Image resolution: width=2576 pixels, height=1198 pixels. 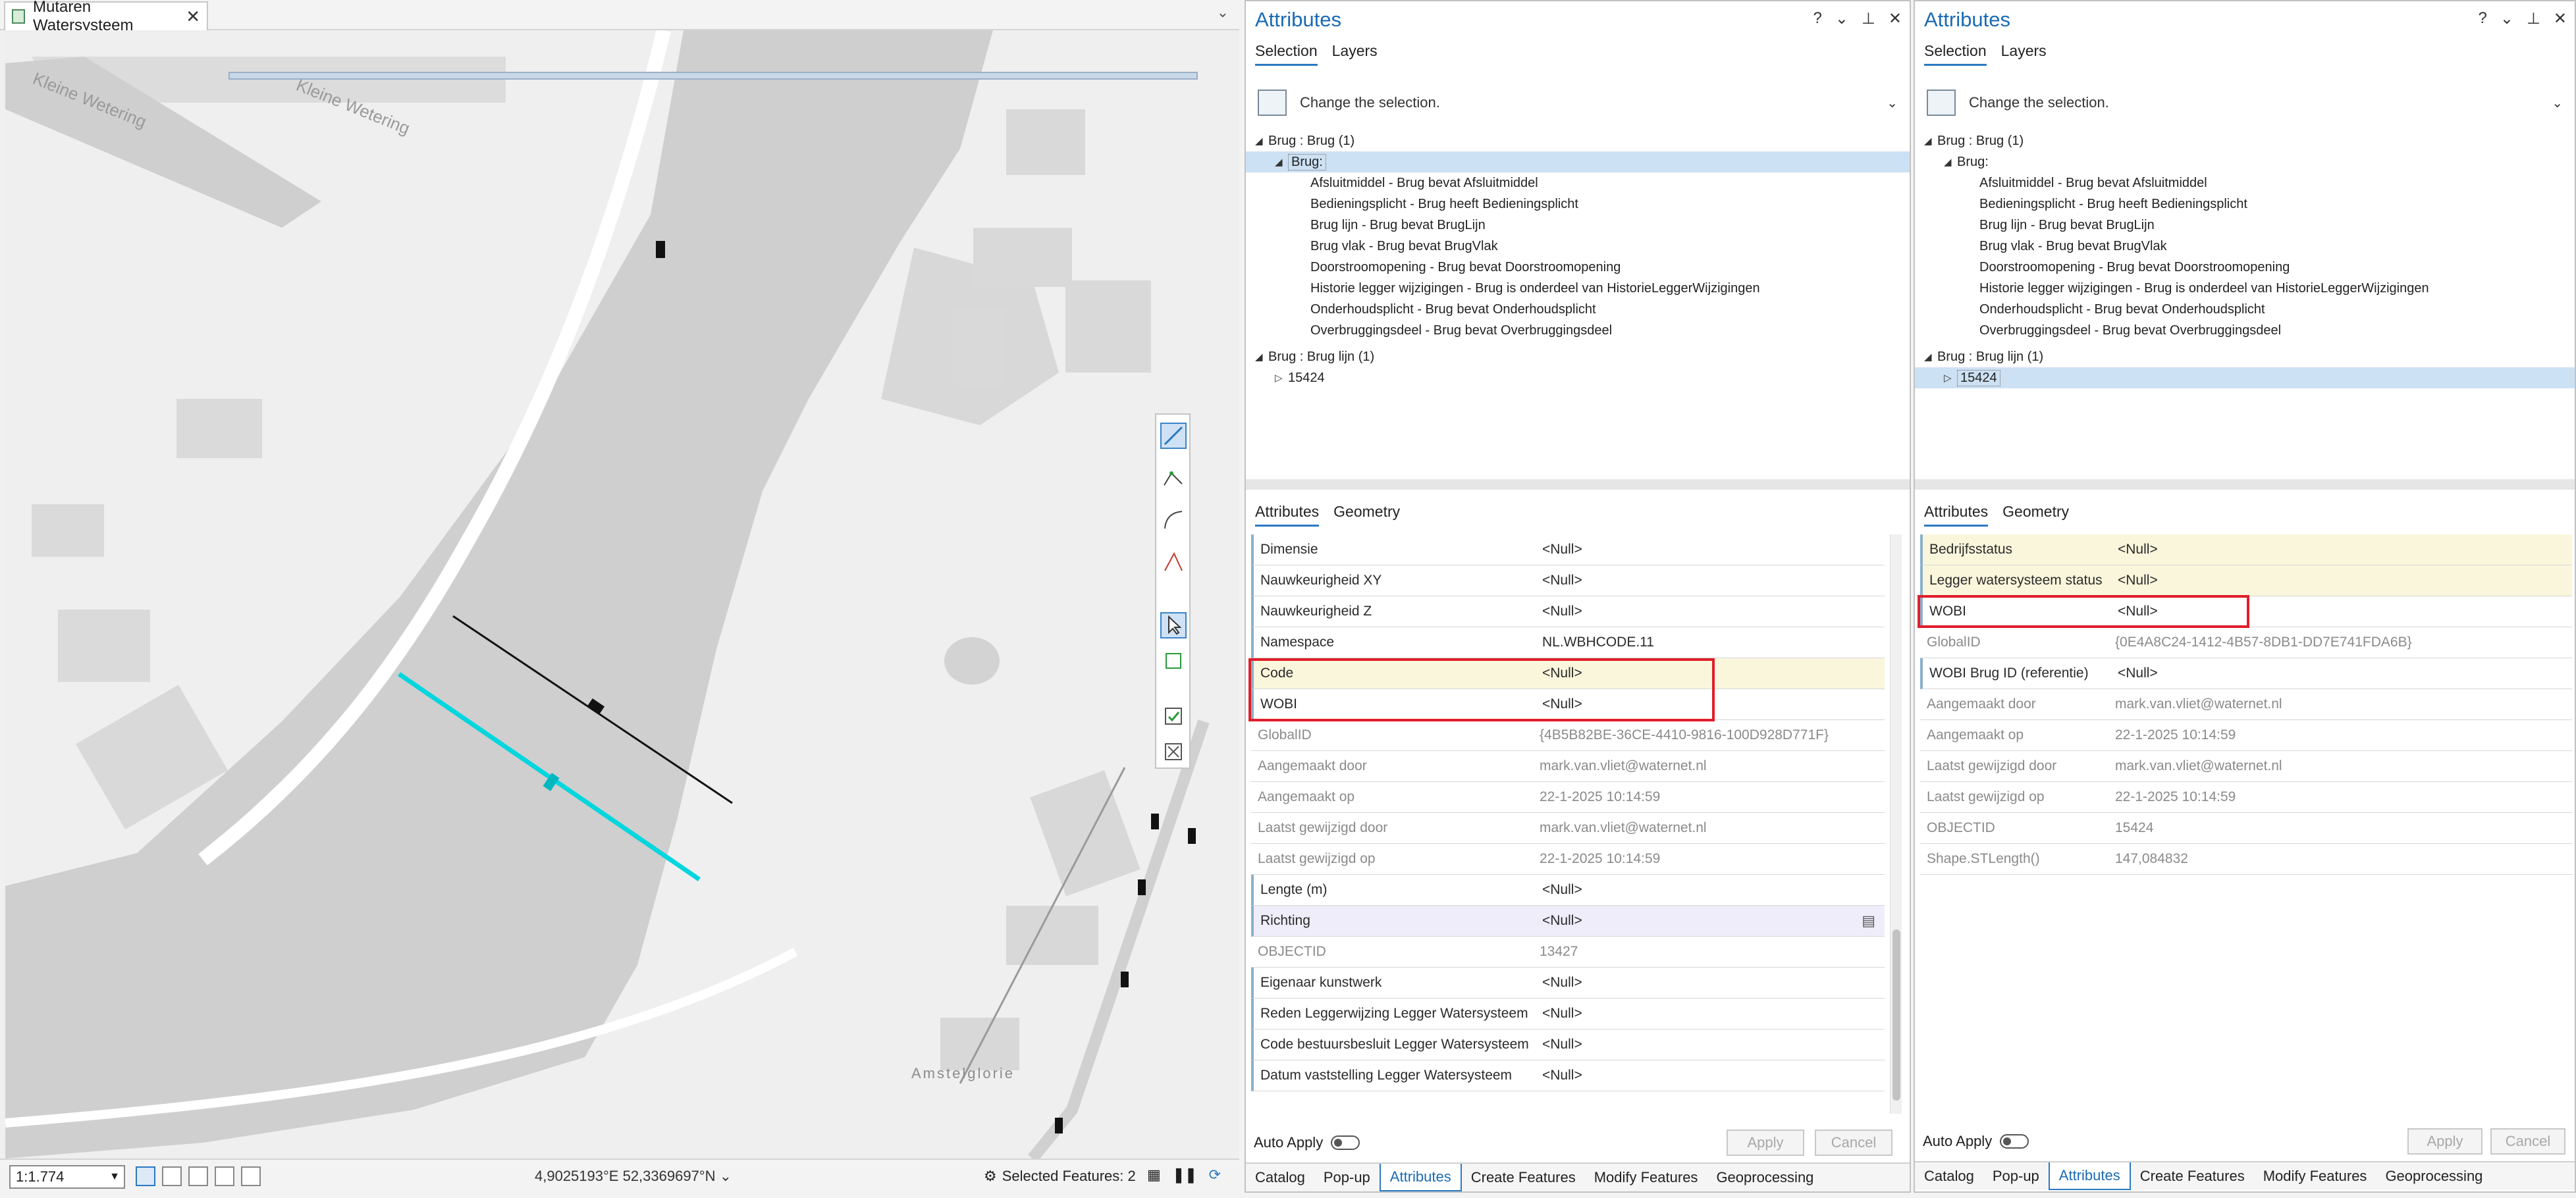 What do you see at coordinates (2246, 580) in the screenshot?
I see `attribute-row: Legger watersysteem status <Null>` at bounding box center [2246, 580].